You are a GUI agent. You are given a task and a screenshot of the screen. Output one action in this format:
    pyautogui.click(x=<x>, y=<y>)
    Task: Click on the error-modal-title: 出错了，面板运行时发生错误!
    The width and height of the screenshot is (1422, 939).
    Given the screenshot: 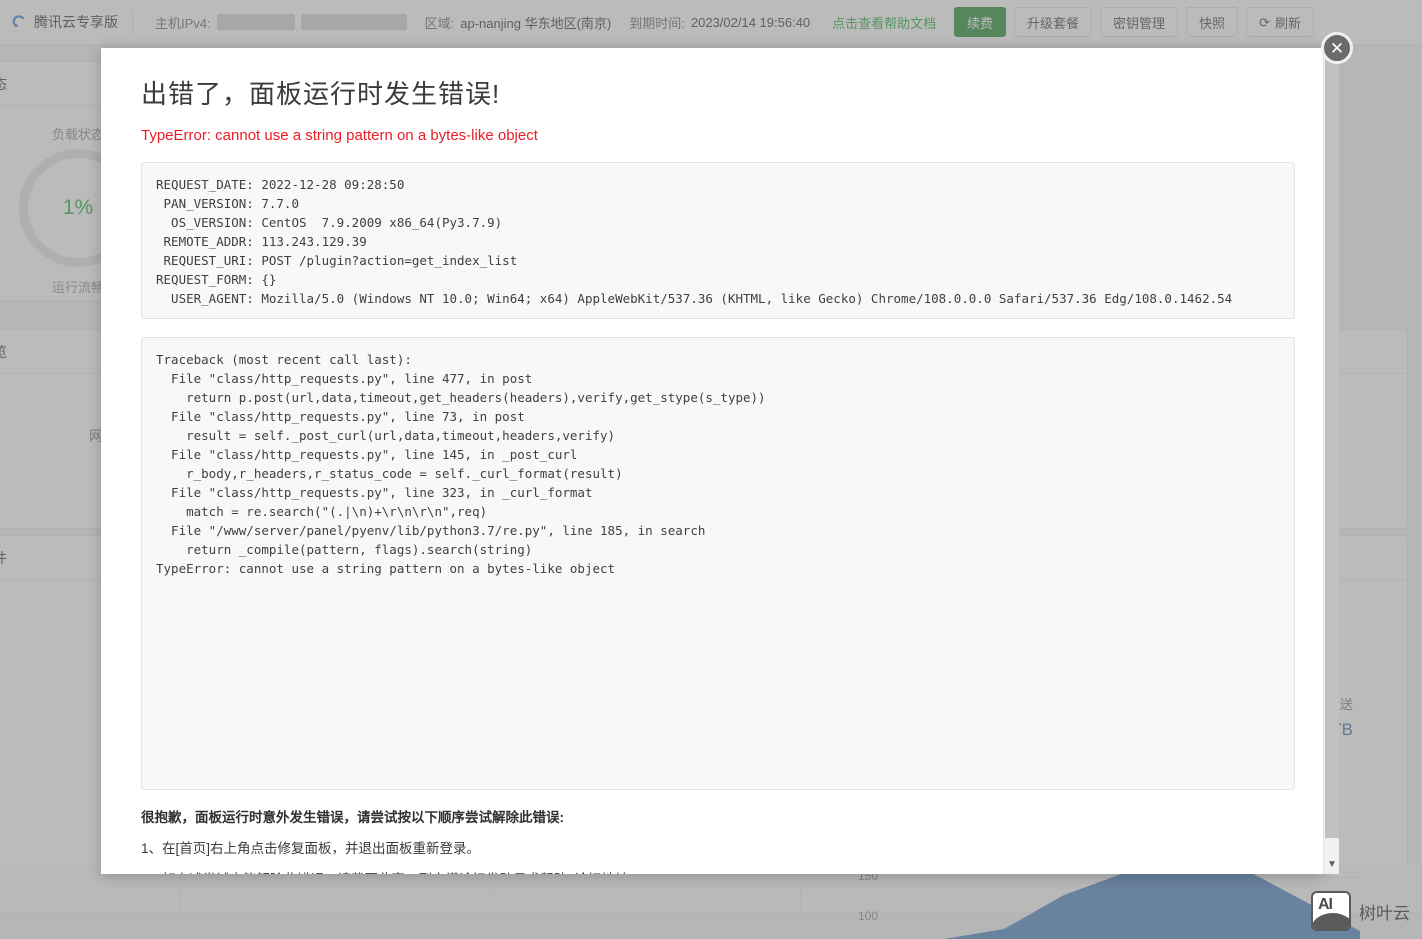 What is the action you would take?
    pyautogui.click(x=321, y=94)
    